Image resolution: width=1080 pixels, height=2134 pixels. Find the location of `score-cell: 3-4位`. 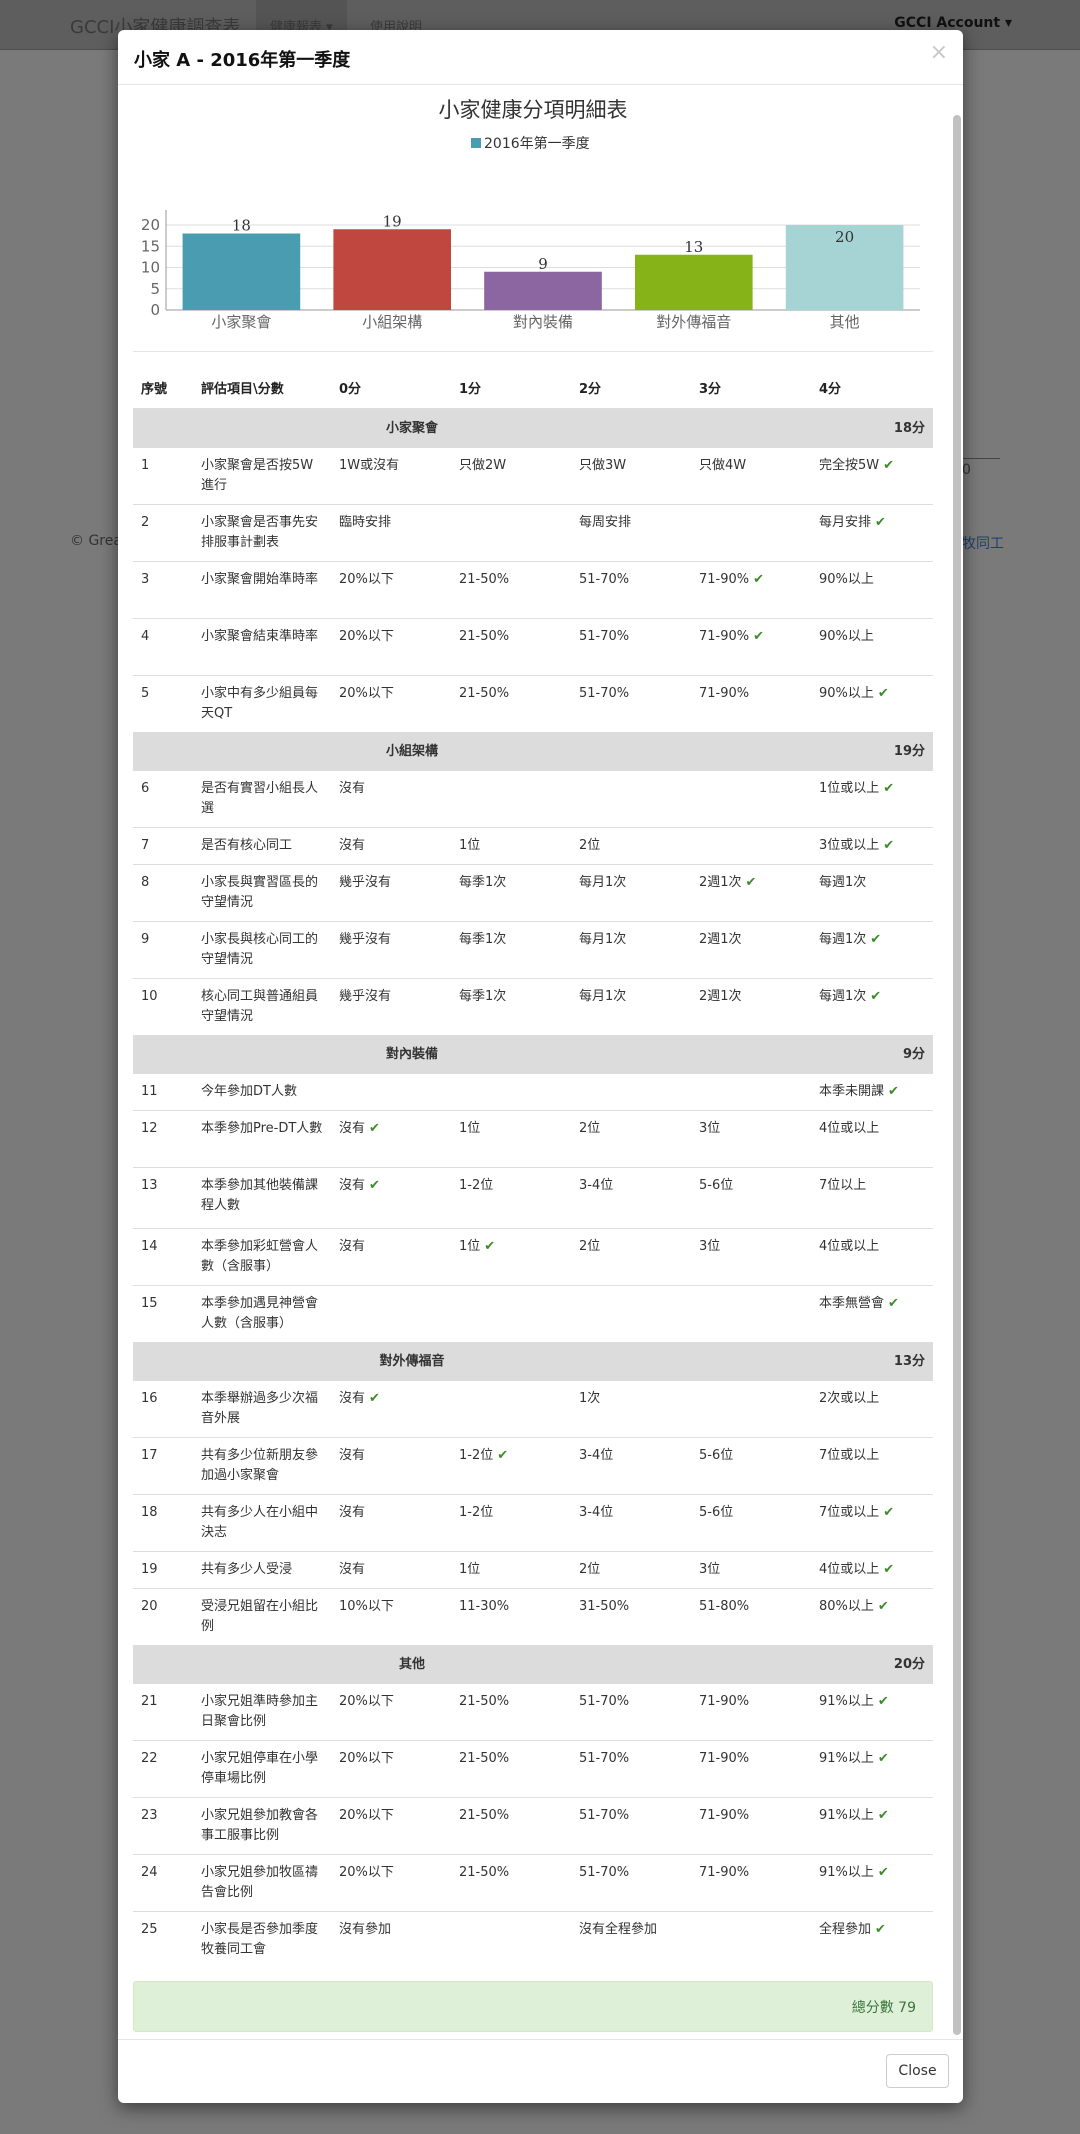

score-cell: 3-4位 is located at coordinates (631, 1523).